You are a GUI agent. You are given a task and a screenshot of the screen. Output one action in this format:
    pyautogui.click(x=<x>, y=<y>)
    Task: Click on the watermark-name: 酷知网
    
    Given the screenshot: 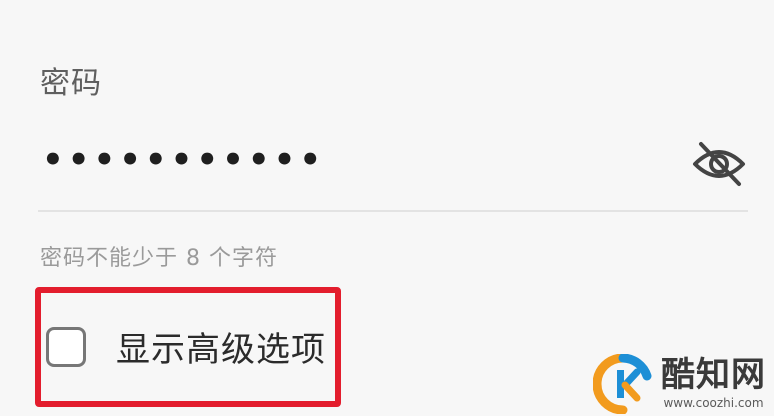 What is the action you would take?
    pyautogui.click(x=713, y=375)
    